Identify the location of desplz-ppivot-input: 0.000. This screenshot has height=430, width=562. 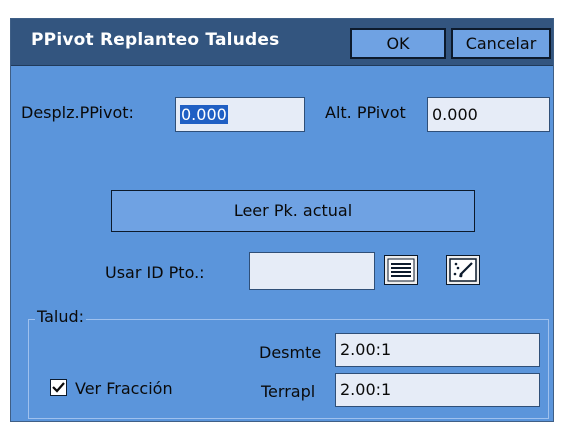
(240, 114).